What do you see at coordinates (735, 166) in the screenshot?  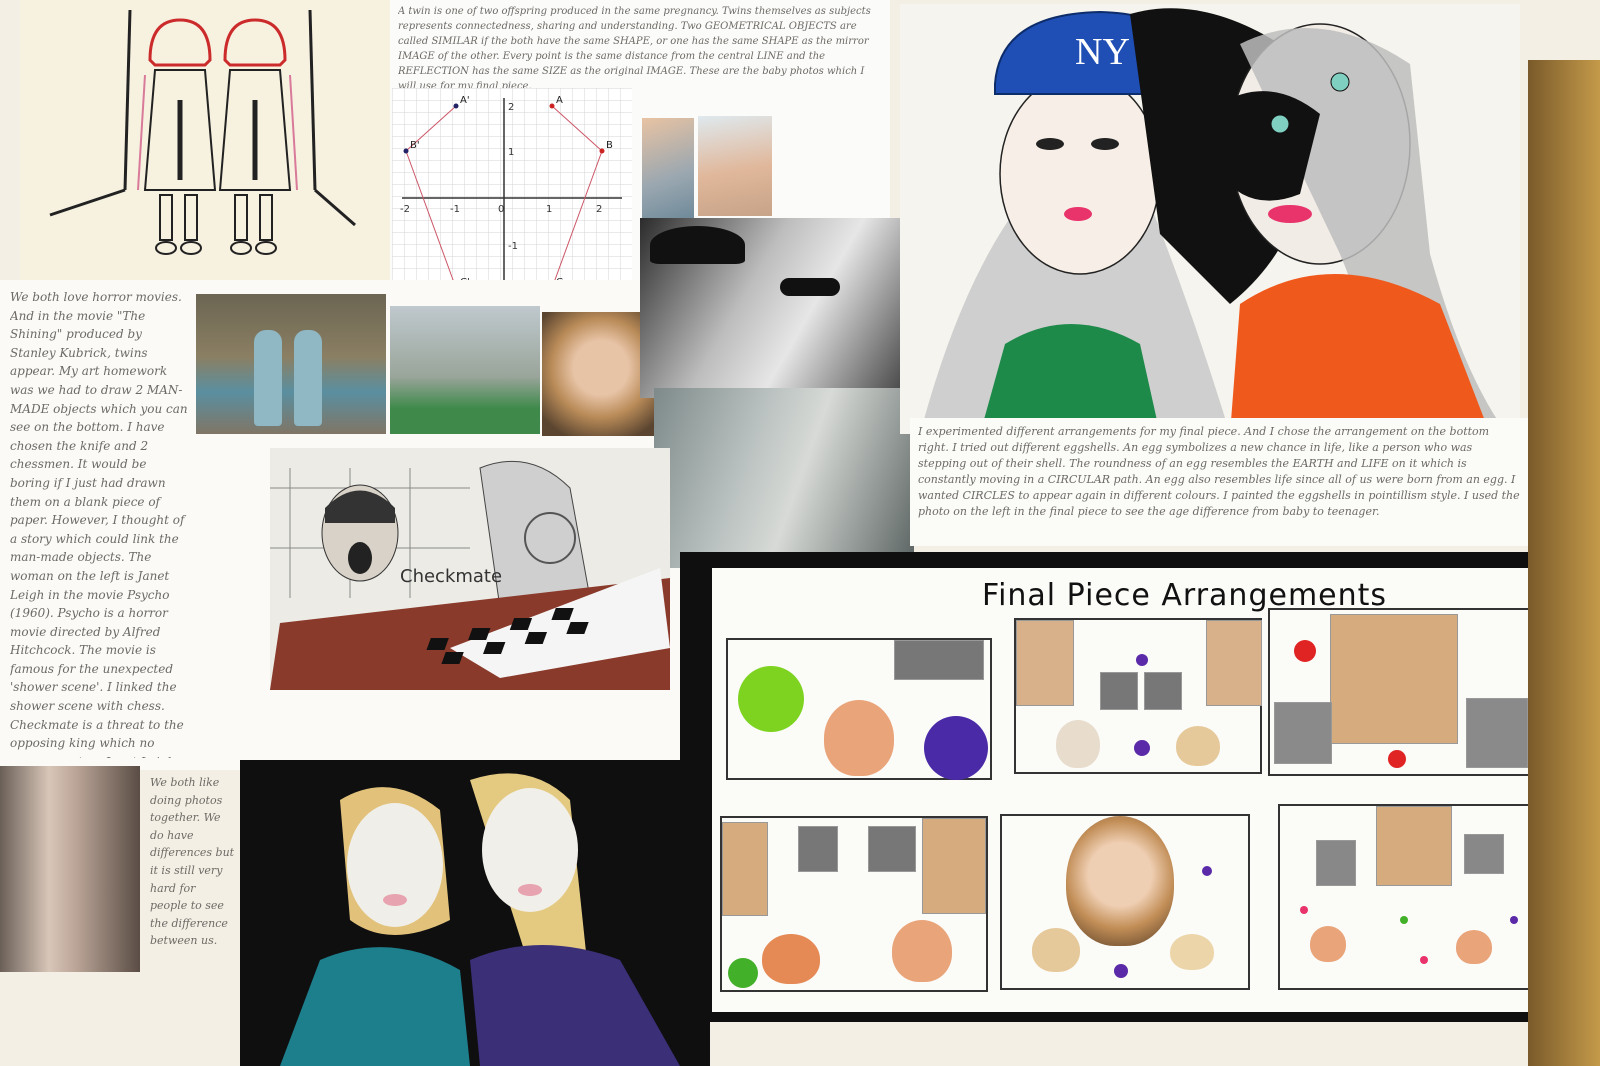 I see `baby-photo-right` at bounding box center [735, 166].